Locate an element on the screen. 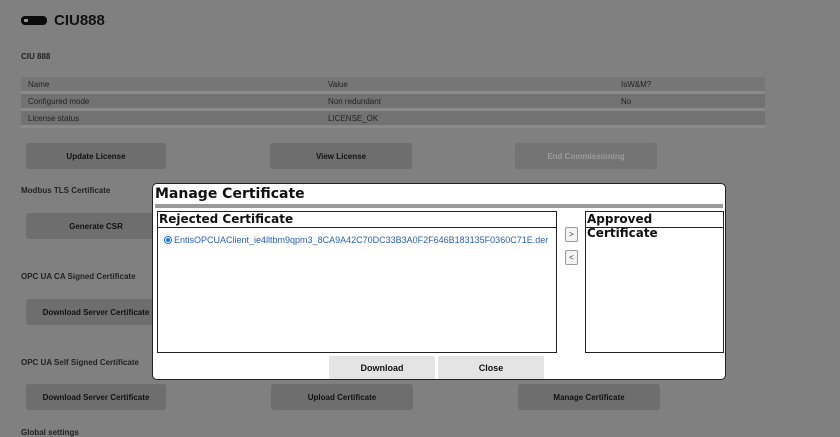 The height and width of the screenshot is (437, 840). column-header-name: Name is located at coordinates (39, 84).